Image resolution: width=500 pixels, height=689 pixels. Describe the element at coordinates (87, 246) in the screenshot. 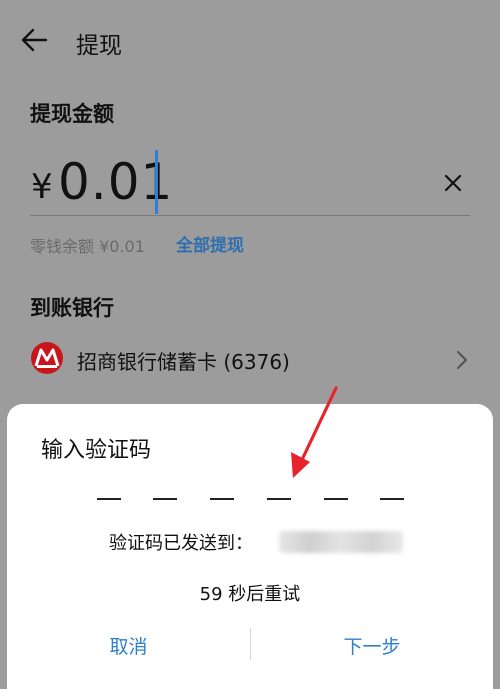

I see `balance-text: 零钱余额 ¥0.01` at that location.